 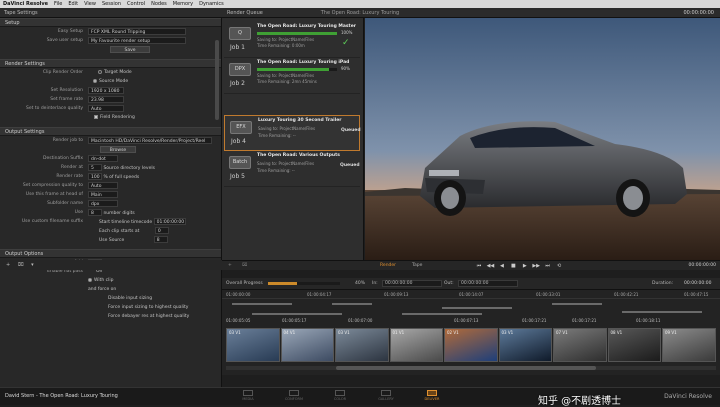 I want to click on page-tab-deliver: DELIVER, so click(x=432, y=395).